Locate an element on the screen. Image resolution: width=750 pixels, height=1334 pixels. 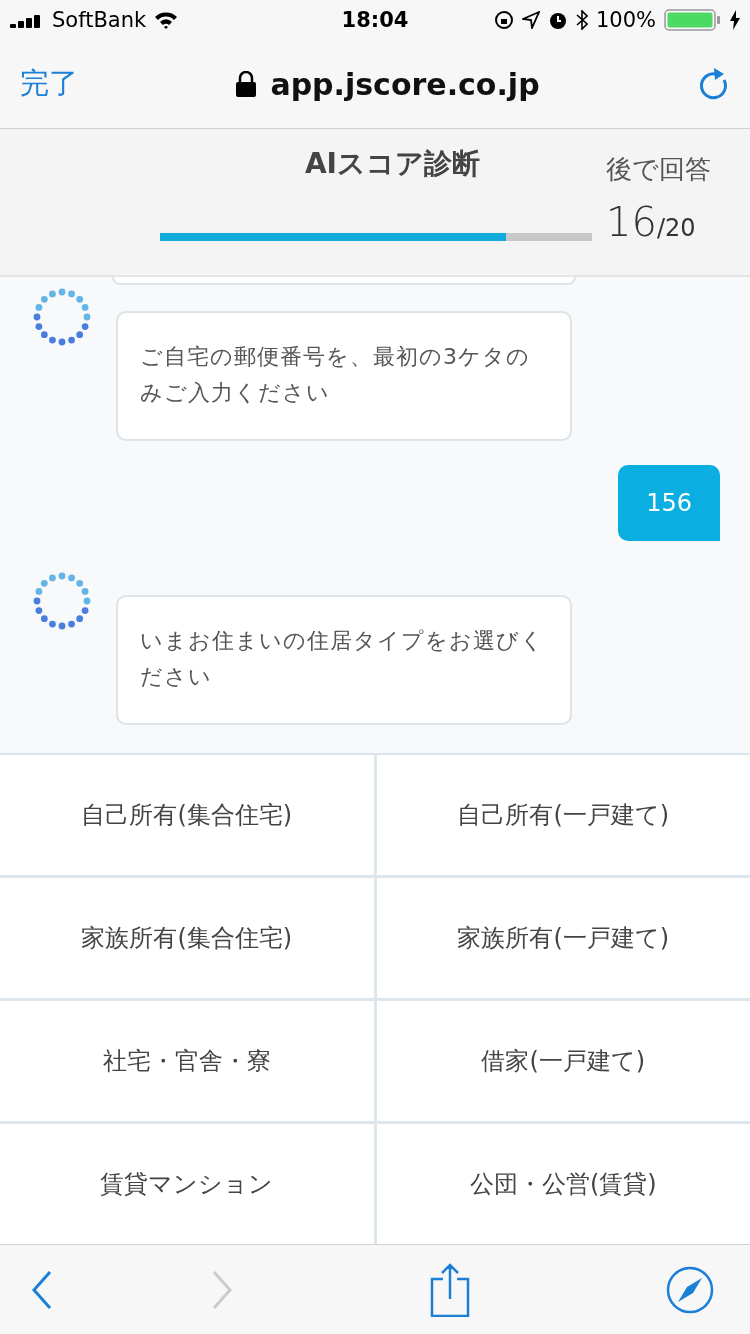
progress-total: /20 is located at coordinates (676, 228).